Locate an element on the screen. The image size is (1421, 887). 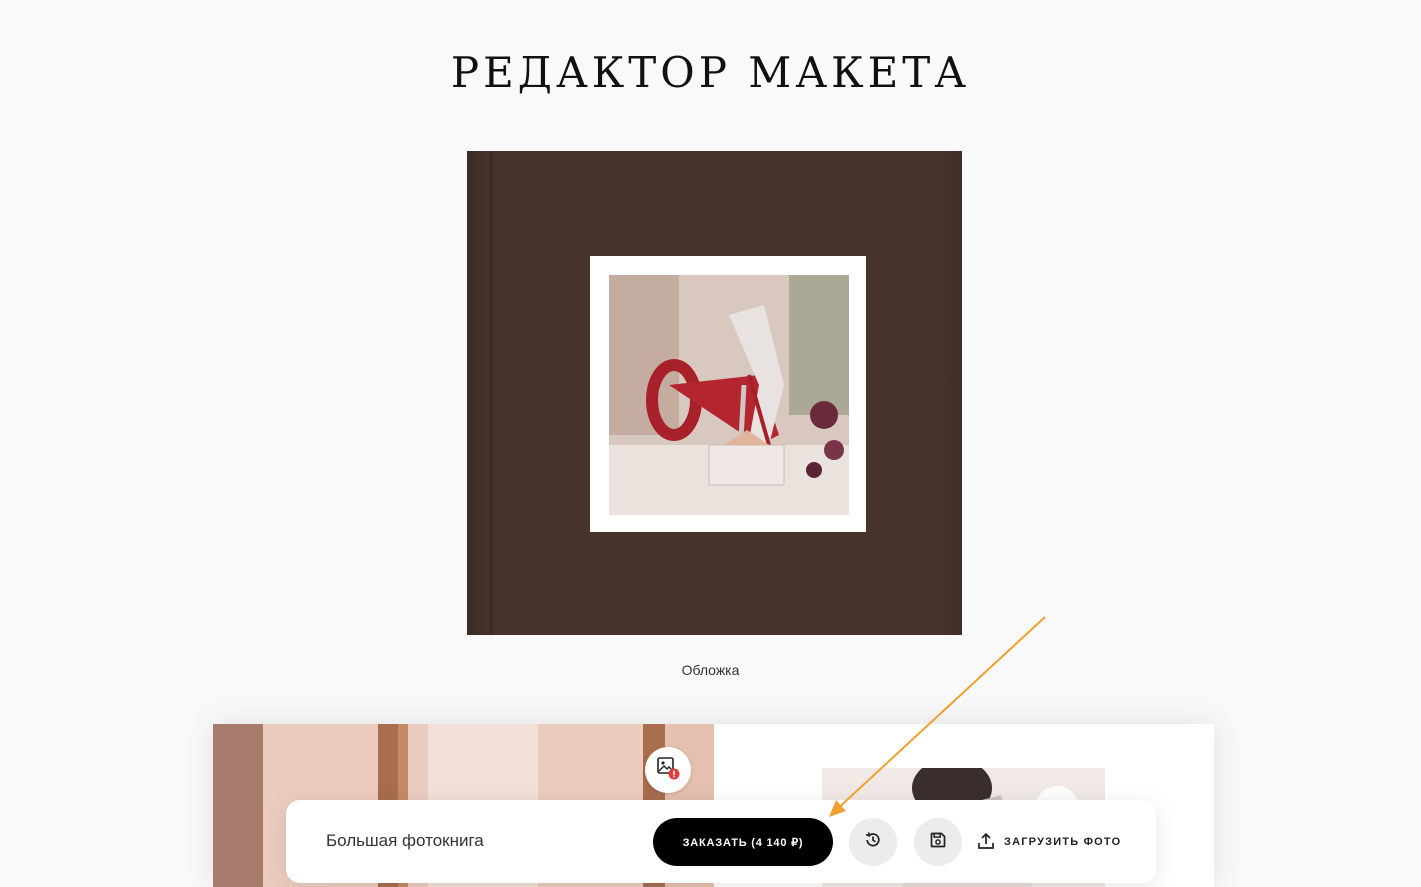
cover-caption: Обложка is located at coordinates (710, 670).